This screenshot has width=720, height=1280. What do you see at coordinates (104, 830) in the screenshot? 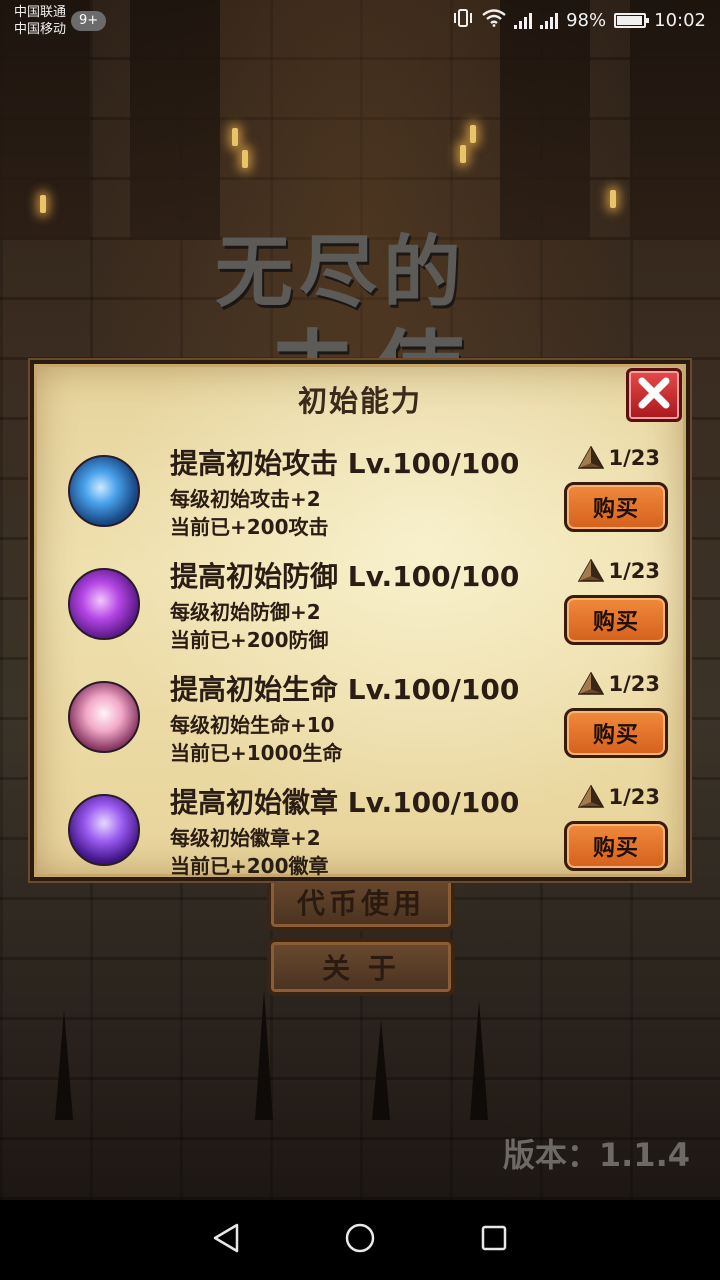
I see `badge-skill-icon` at bounding box center [104, 830].